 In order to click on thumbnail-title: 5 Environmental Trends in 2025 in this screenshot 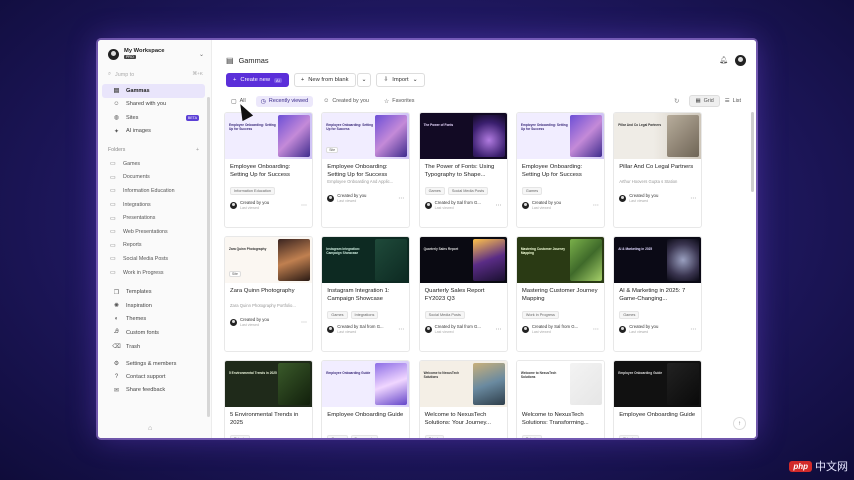, I will do `click(253, 373)`.